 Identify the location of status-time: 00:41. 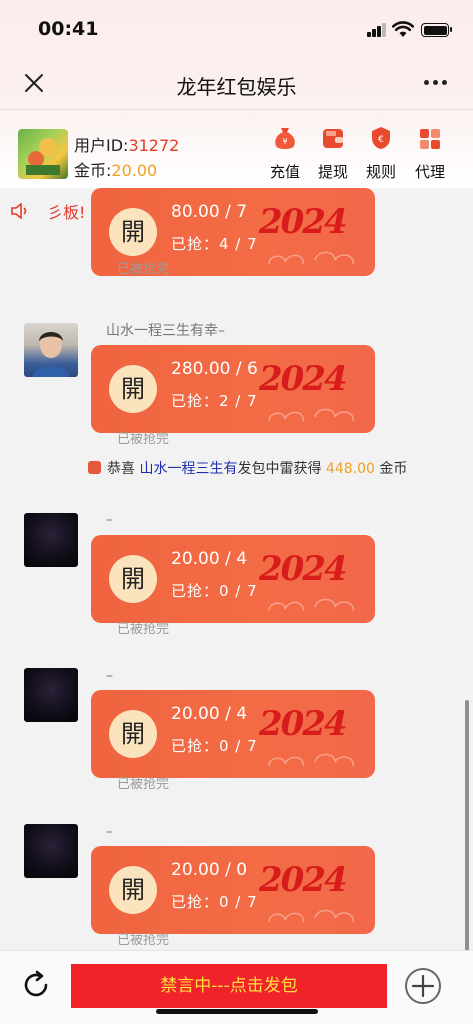
(68, 29).